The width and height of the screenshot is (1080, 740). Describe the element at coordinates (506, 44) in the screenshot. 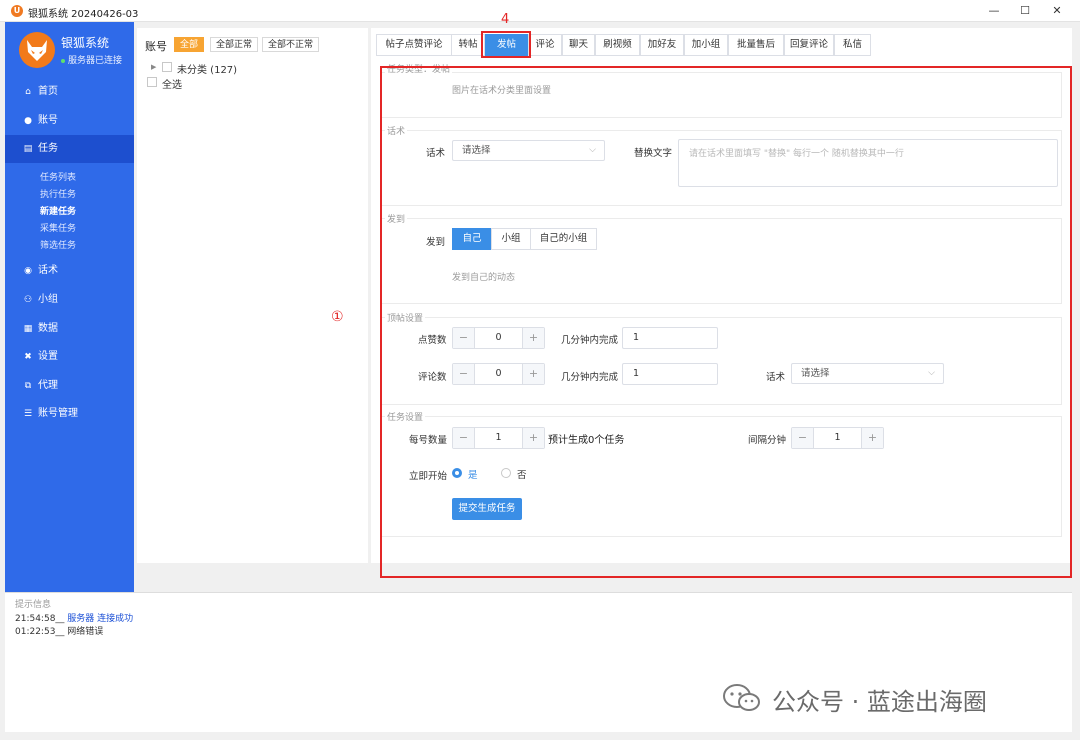

I see `annotation-tab-highlight` at that location.